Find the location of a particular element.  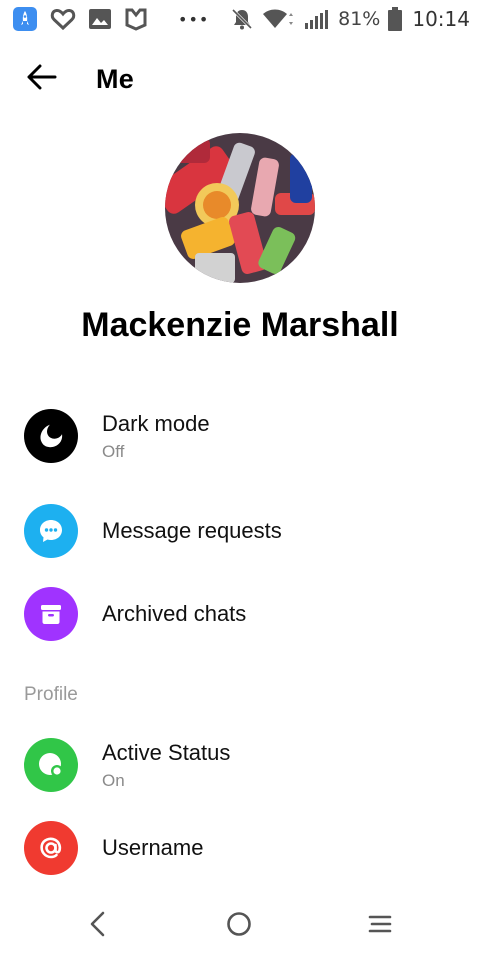

dark-mode-row: Dark mode Off is located at coordinates (240, 436).